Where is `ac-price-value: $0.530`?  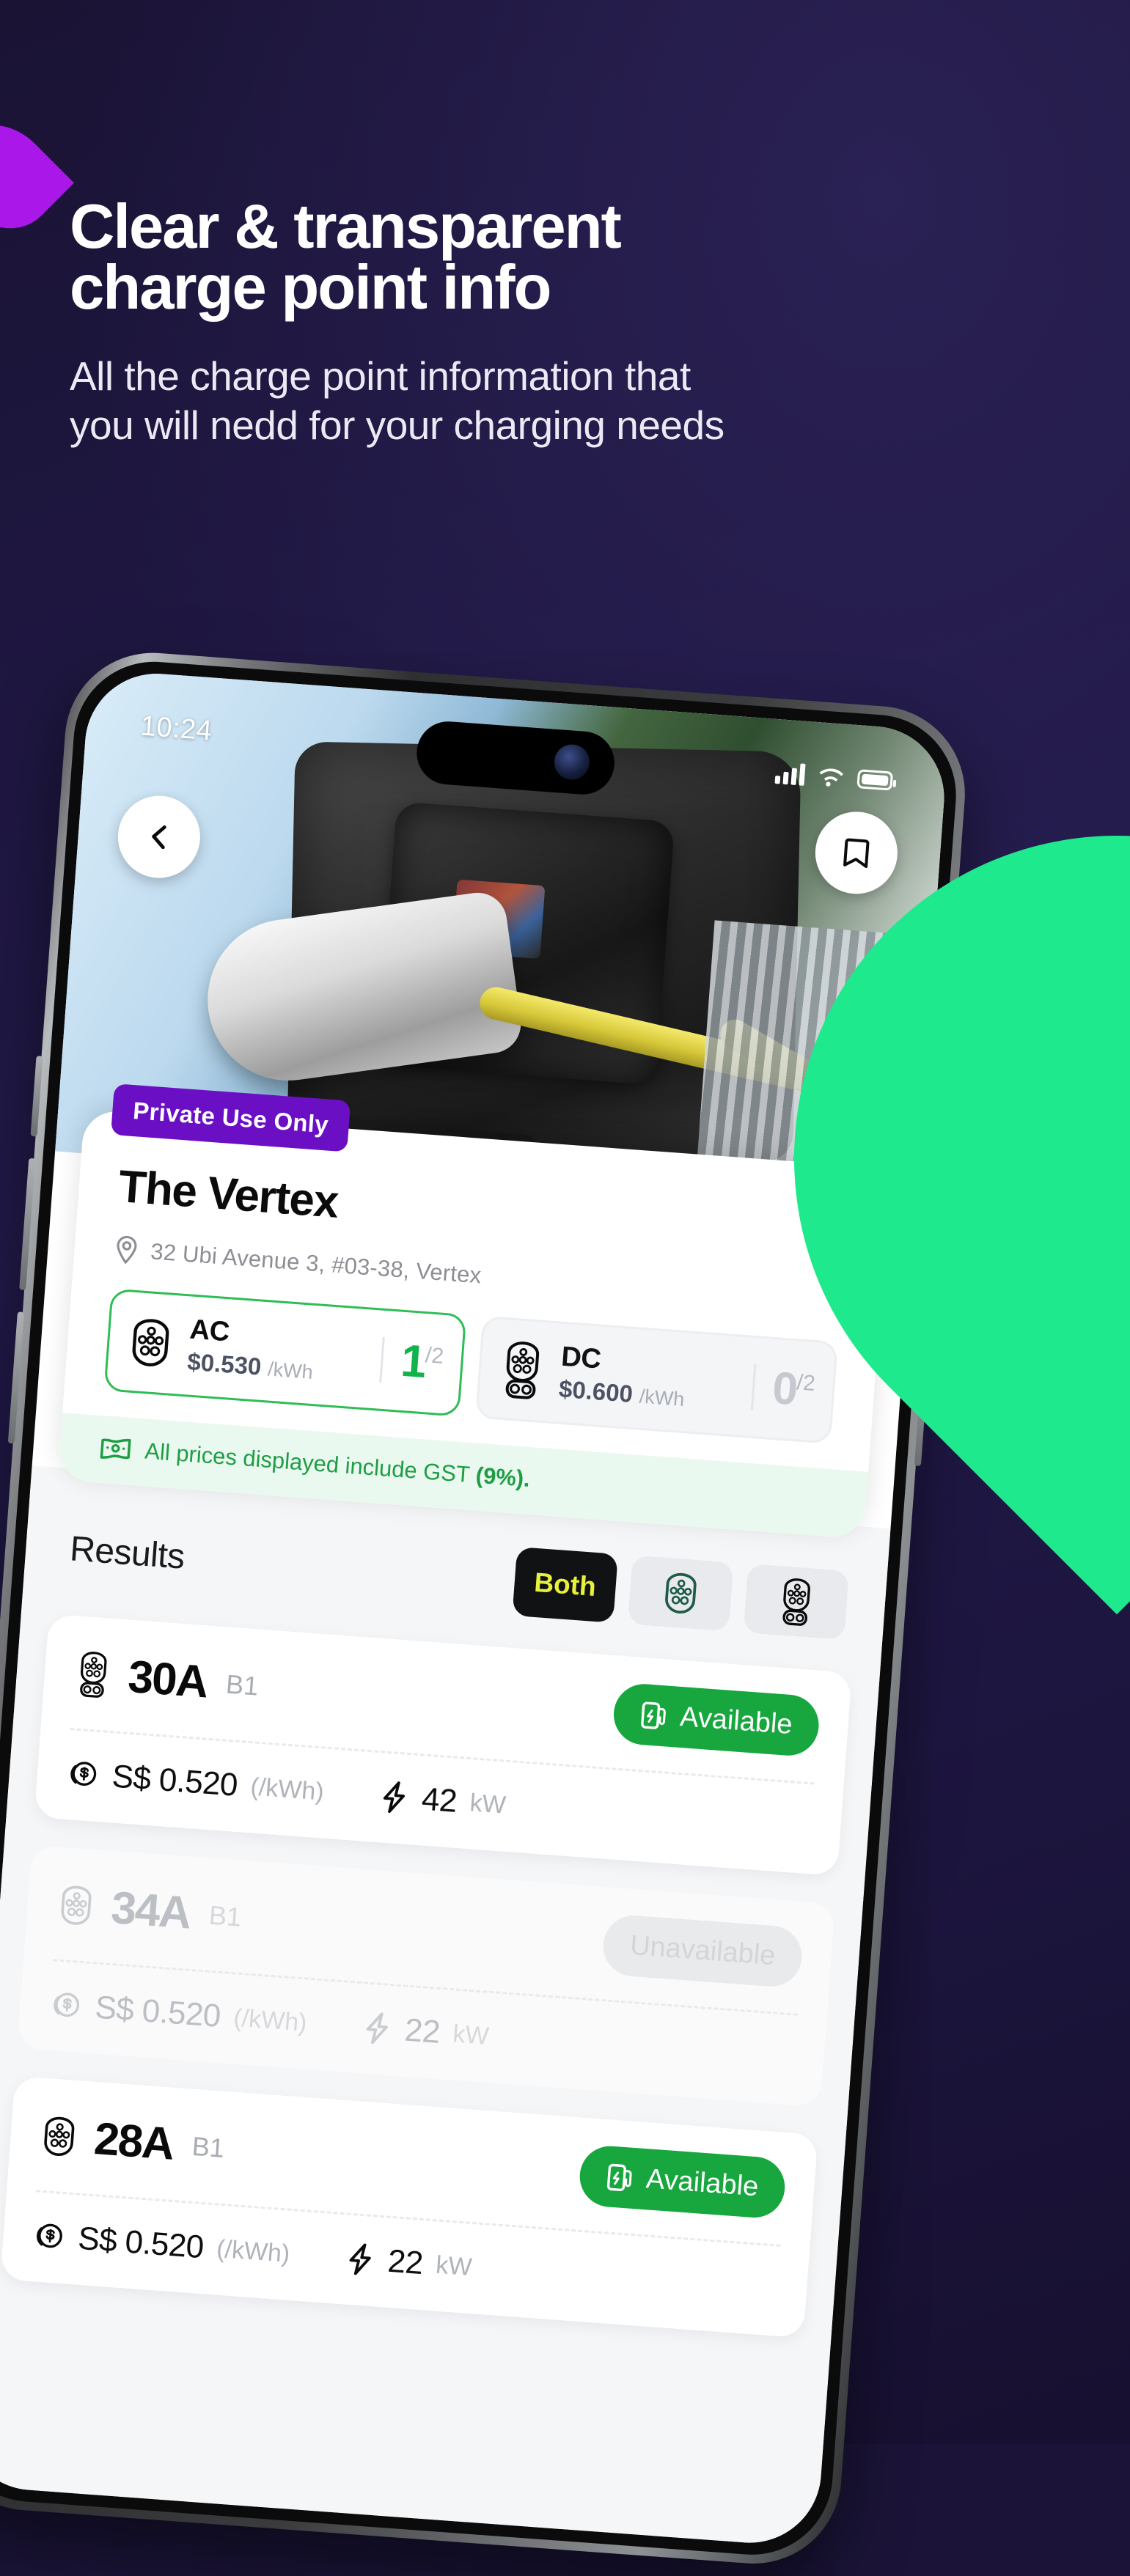
ac-price-value: $0.530 is located at coordinates (225, 1363).